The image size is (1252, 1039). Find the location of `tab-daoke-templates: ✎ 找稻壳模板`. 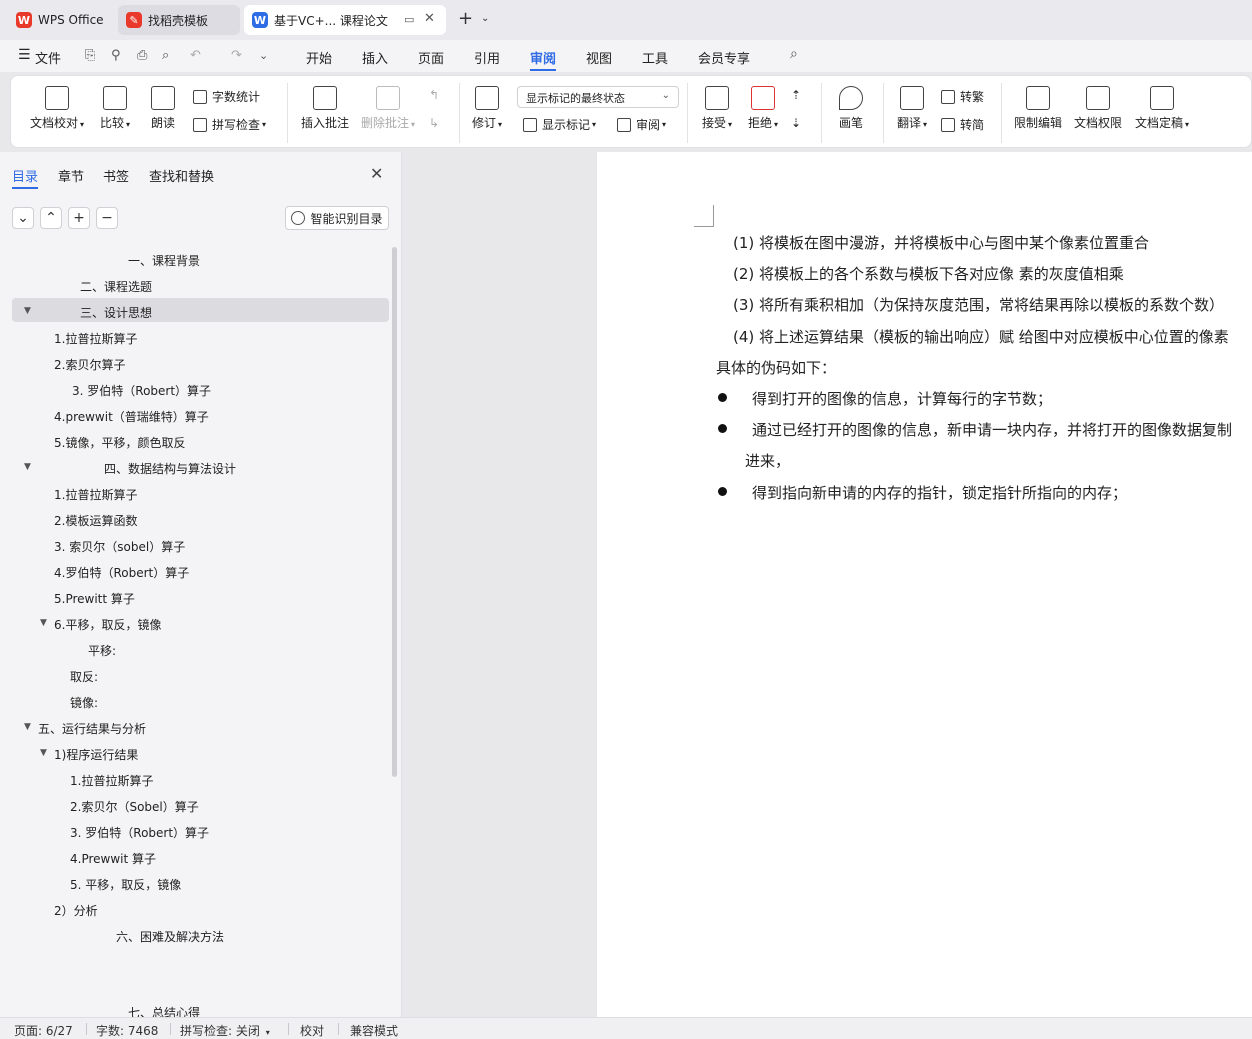

tab-daoke-templates: ✎ 找稻壳模板 is located at coordinates (179, 20).